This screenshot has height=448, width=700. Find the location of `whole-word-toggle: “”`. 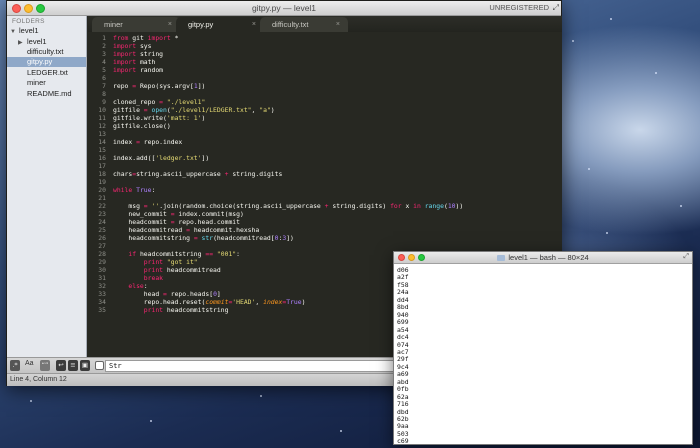

whole-word-toggle: “” is located at coordinates (45, 365).